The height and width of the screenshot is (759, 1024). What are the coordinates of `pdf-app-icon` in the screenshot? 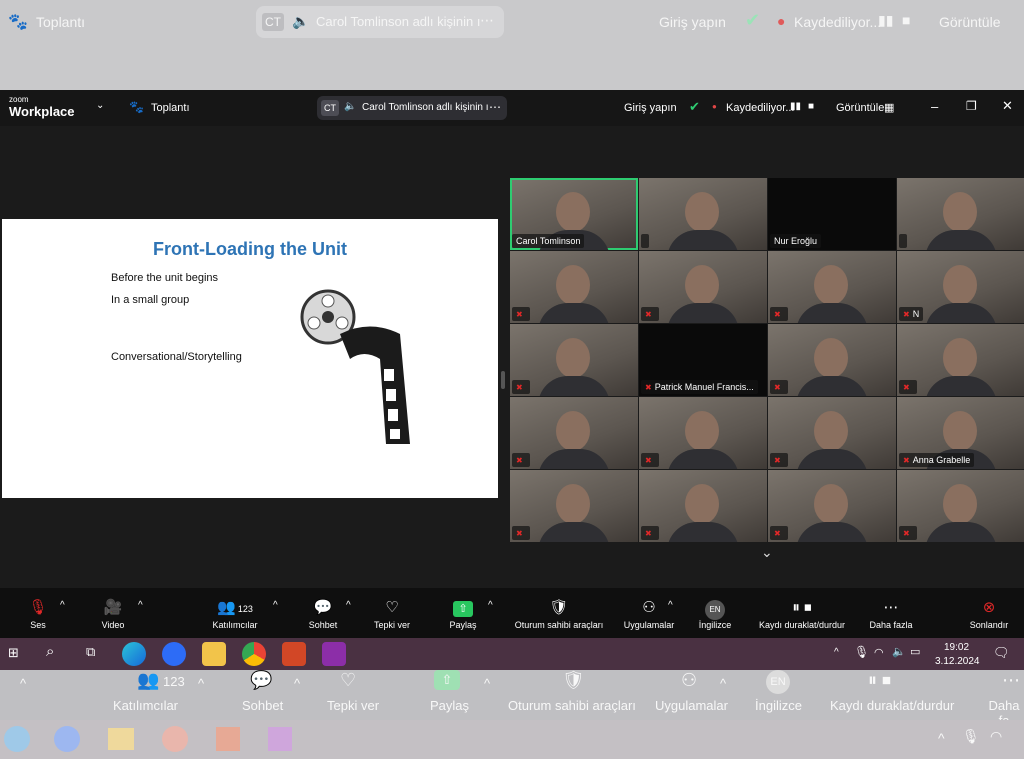 It's located at (334, 654).